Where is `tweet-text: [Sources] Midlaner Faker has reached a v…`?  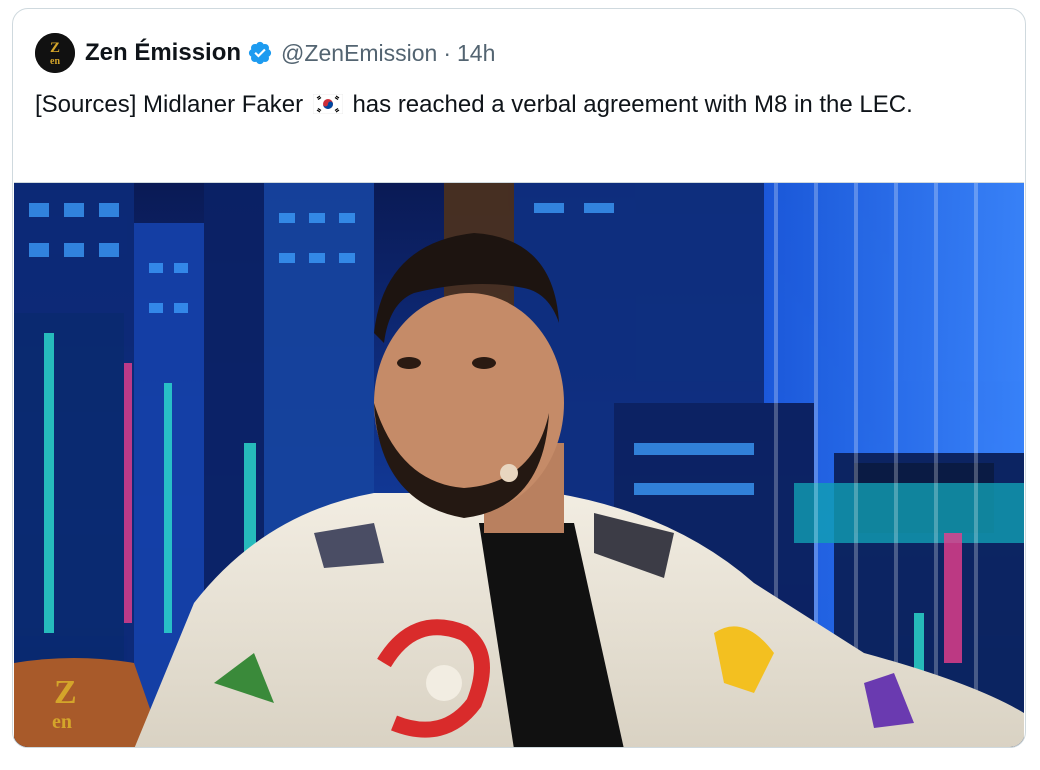 tweet-text: [Sources] Midlaner Faker has reached a v… is located at coordinates (515, 105).